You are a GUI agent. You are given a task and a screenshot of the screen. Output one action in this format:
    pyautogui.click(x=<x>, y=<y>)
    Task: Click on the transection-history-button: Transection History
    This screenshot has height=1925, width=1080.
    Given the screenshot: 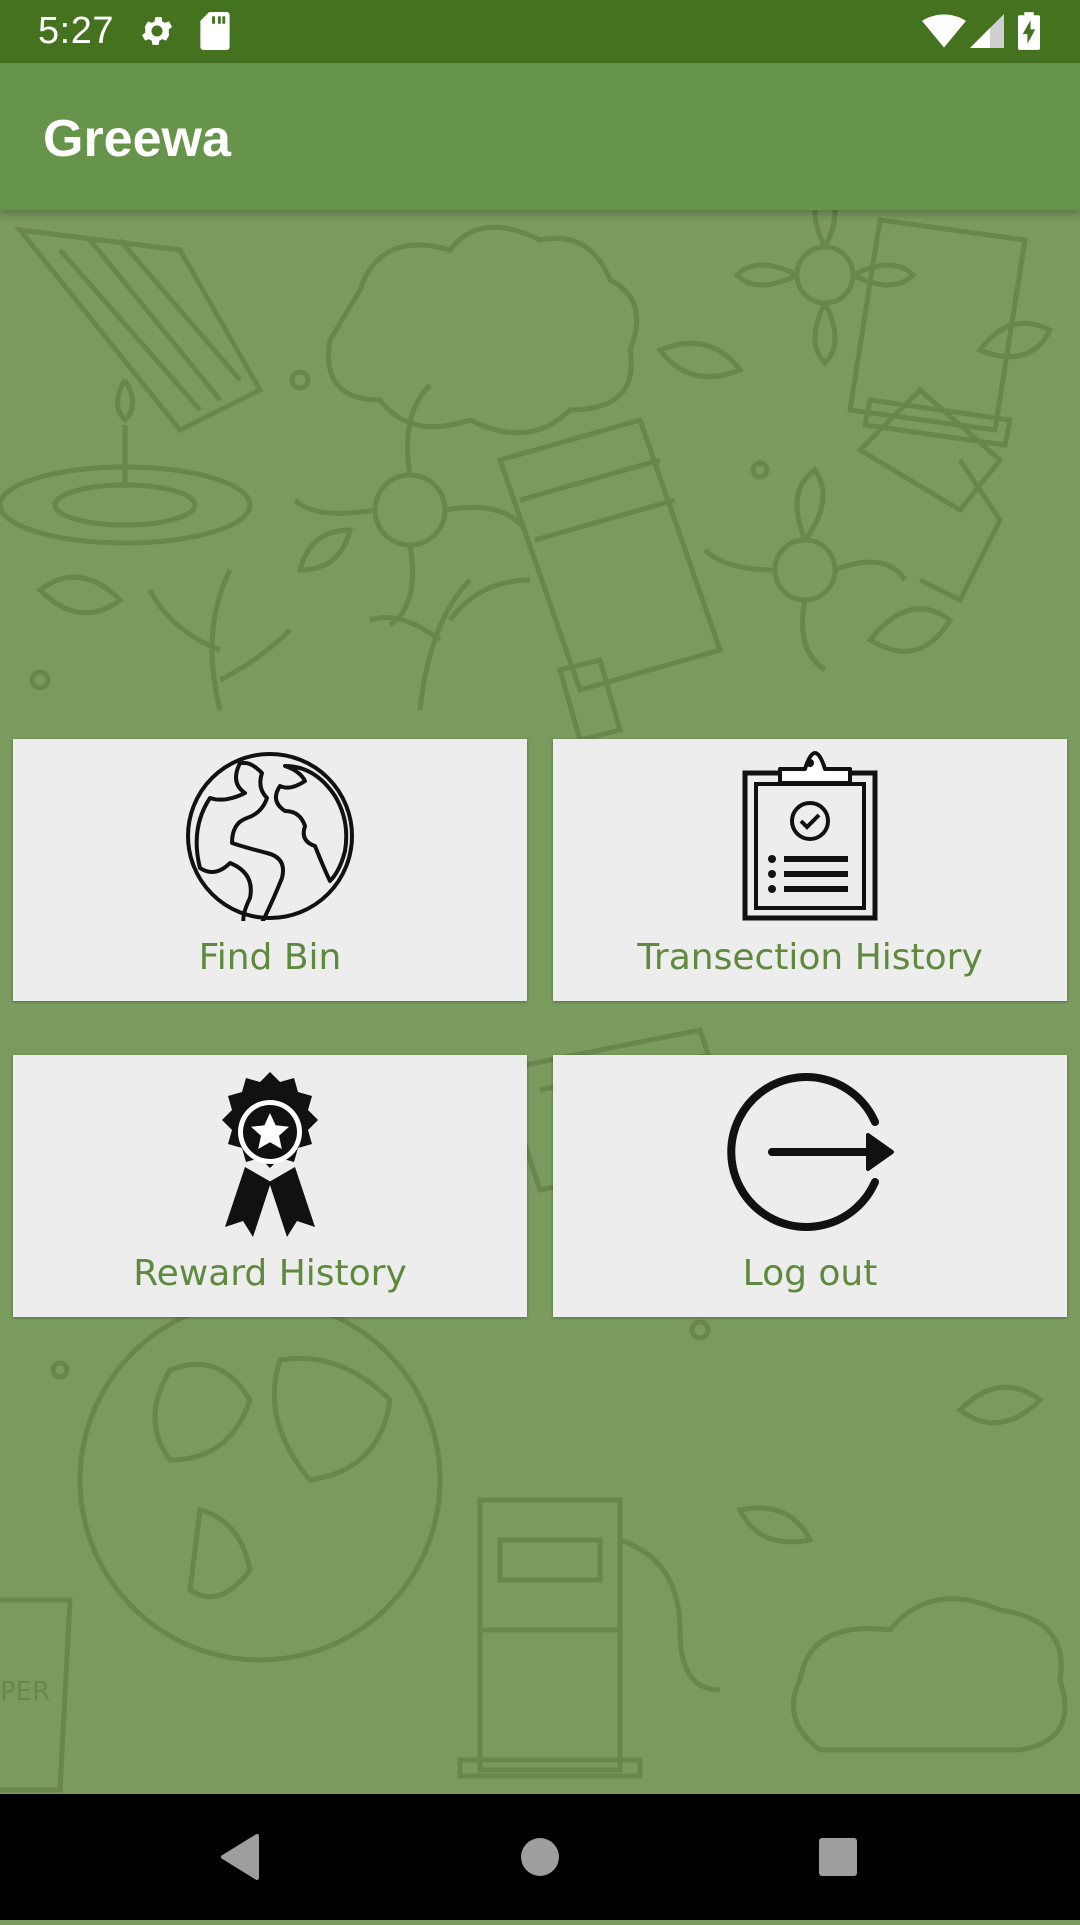 What is the action you would take?
    pyautogui.click(x=810, y=870)
    